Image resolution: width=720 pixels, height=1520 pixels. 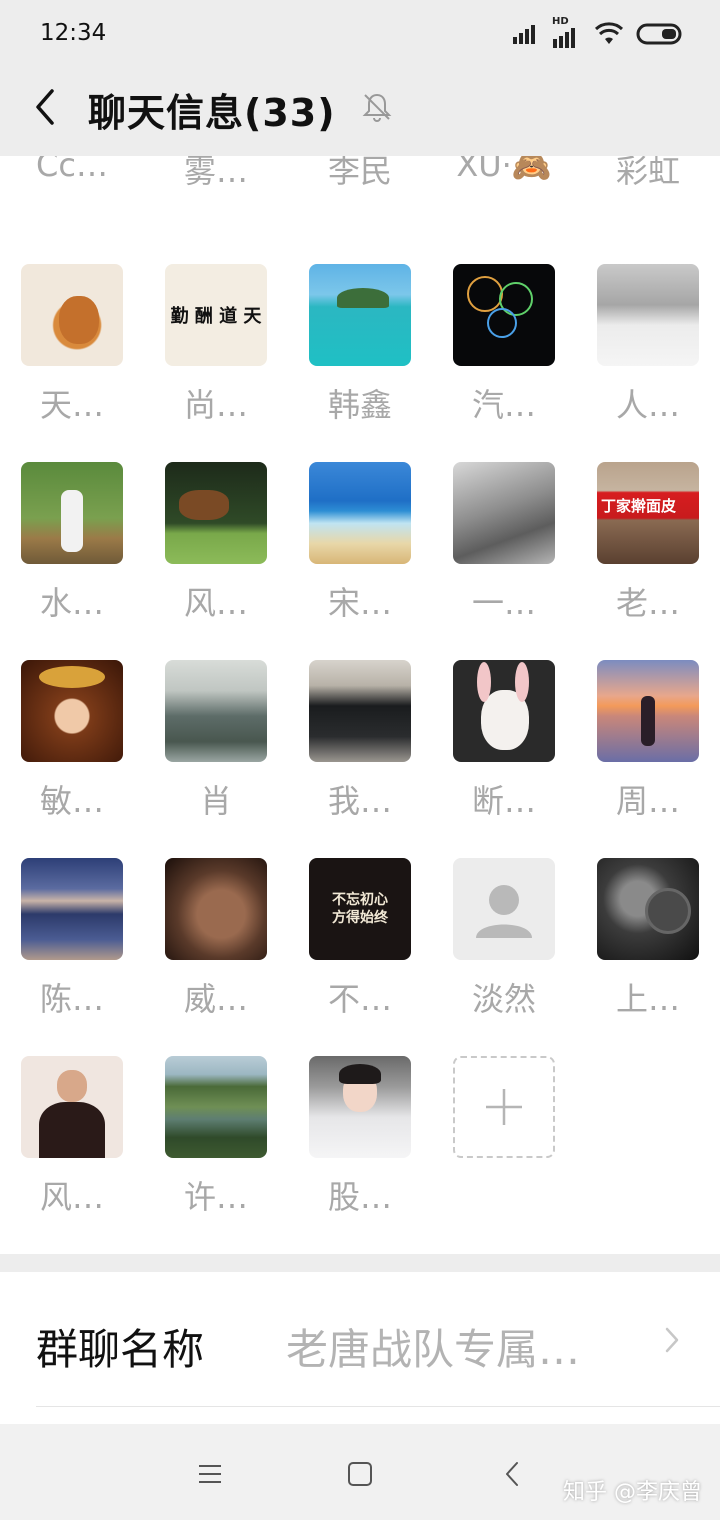 I want to click on poster-text: 不忘初心 方得始终, so click(x=360, y=909).